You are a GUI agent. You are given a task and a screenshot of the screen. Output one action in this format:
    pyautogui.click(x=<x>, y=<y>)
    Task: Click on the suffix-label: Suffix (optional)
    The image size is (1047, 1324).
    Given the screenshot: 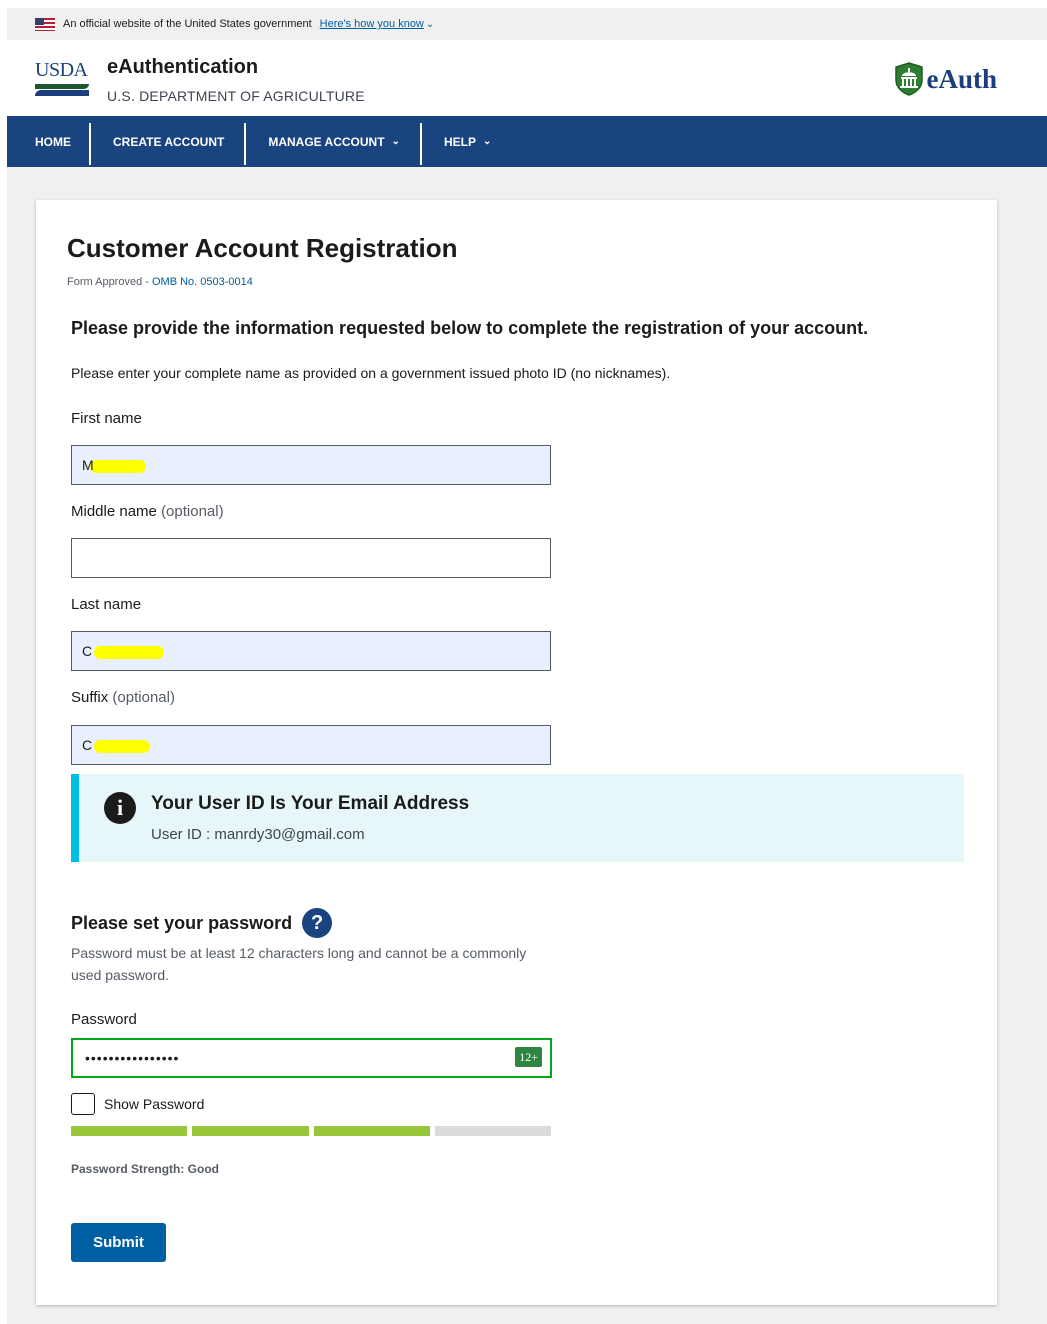 What is the action you would take?
    pyautogui.click(x=123, y=697)
    